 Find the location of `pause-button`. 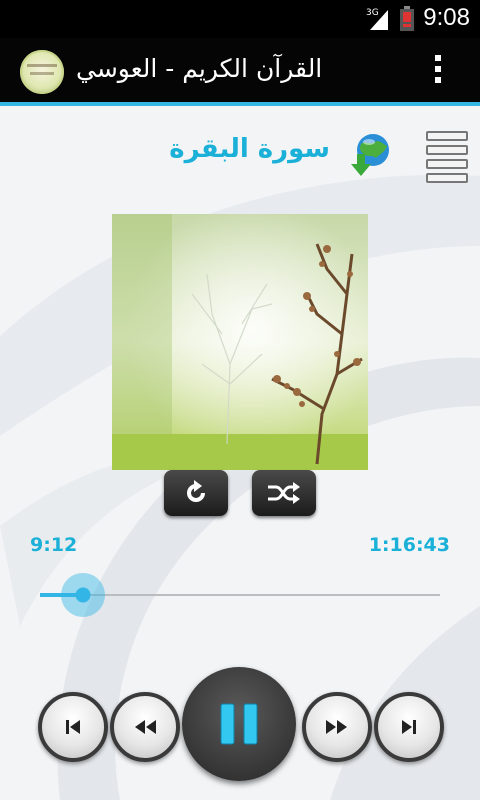

pause-button is located at coordinates (239, 724).